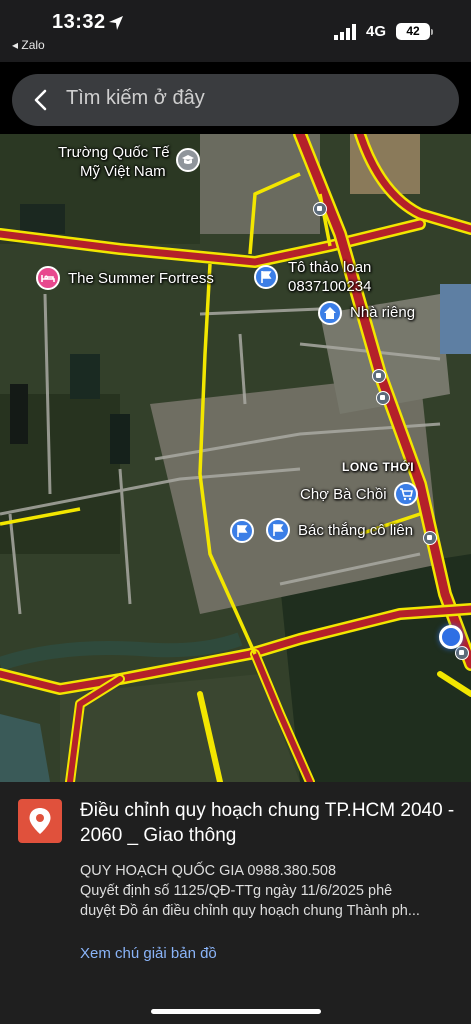  I want to click on to-thao-loan-label: Tô thảo loan, so click(329, 267).